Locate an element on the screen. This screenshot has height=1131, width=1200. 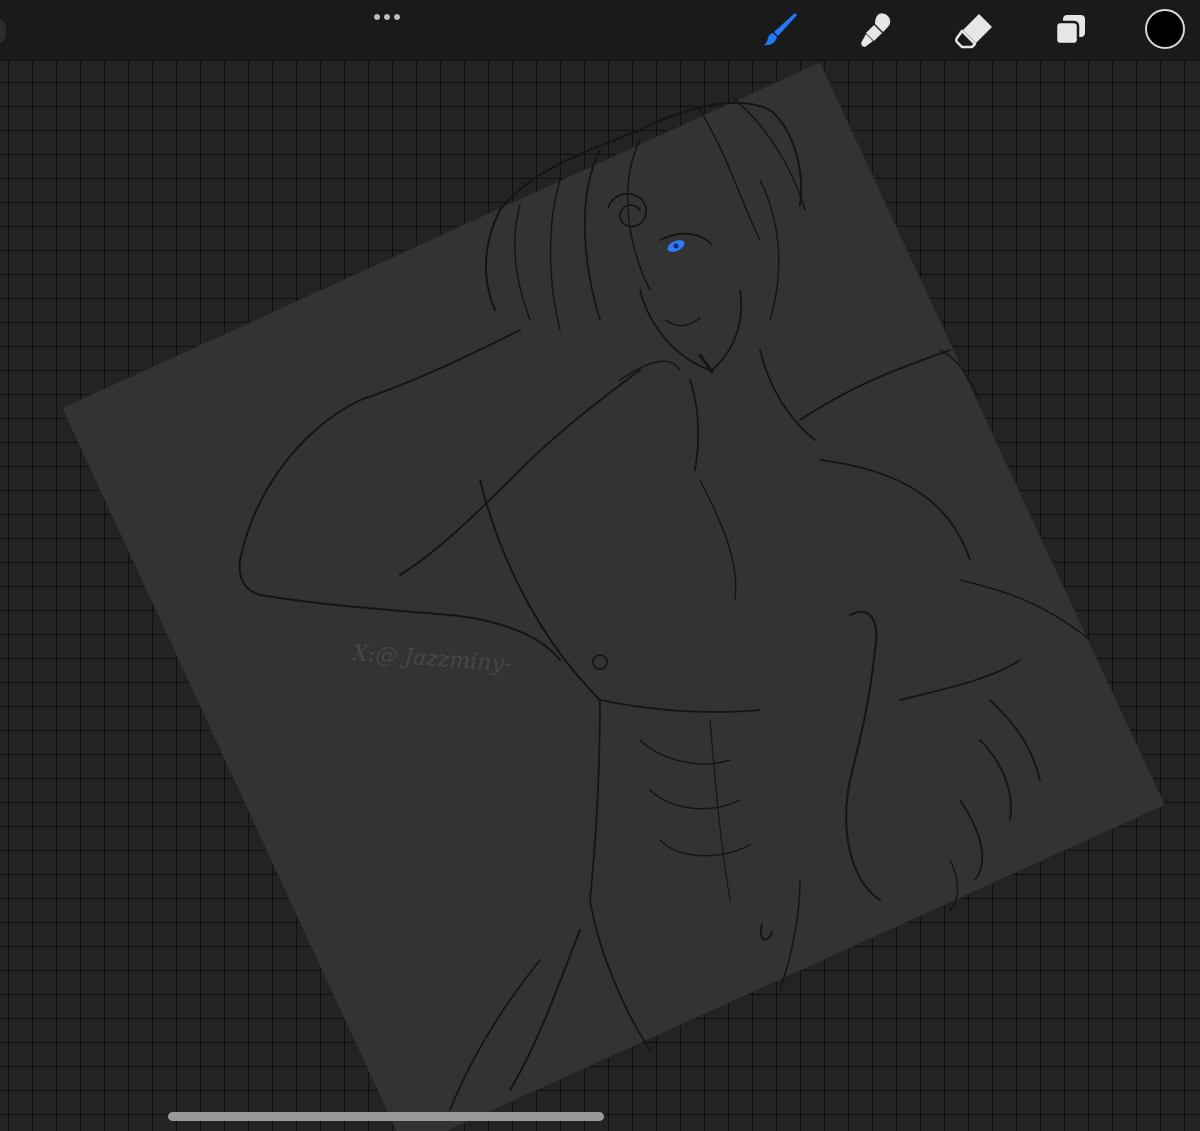
paintbrush-icon is located at coordinates (780, 29).